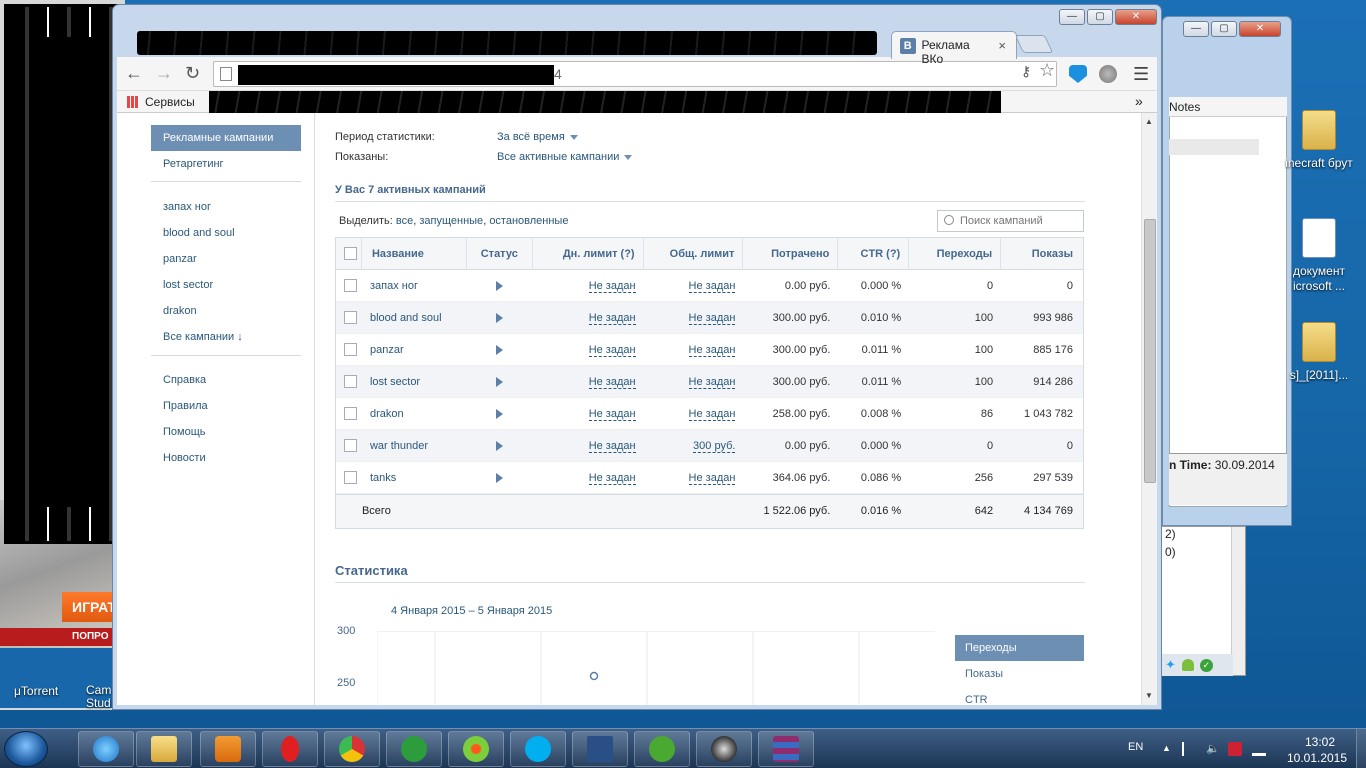  I want to click on taskbar-ie, so click(106, 749).